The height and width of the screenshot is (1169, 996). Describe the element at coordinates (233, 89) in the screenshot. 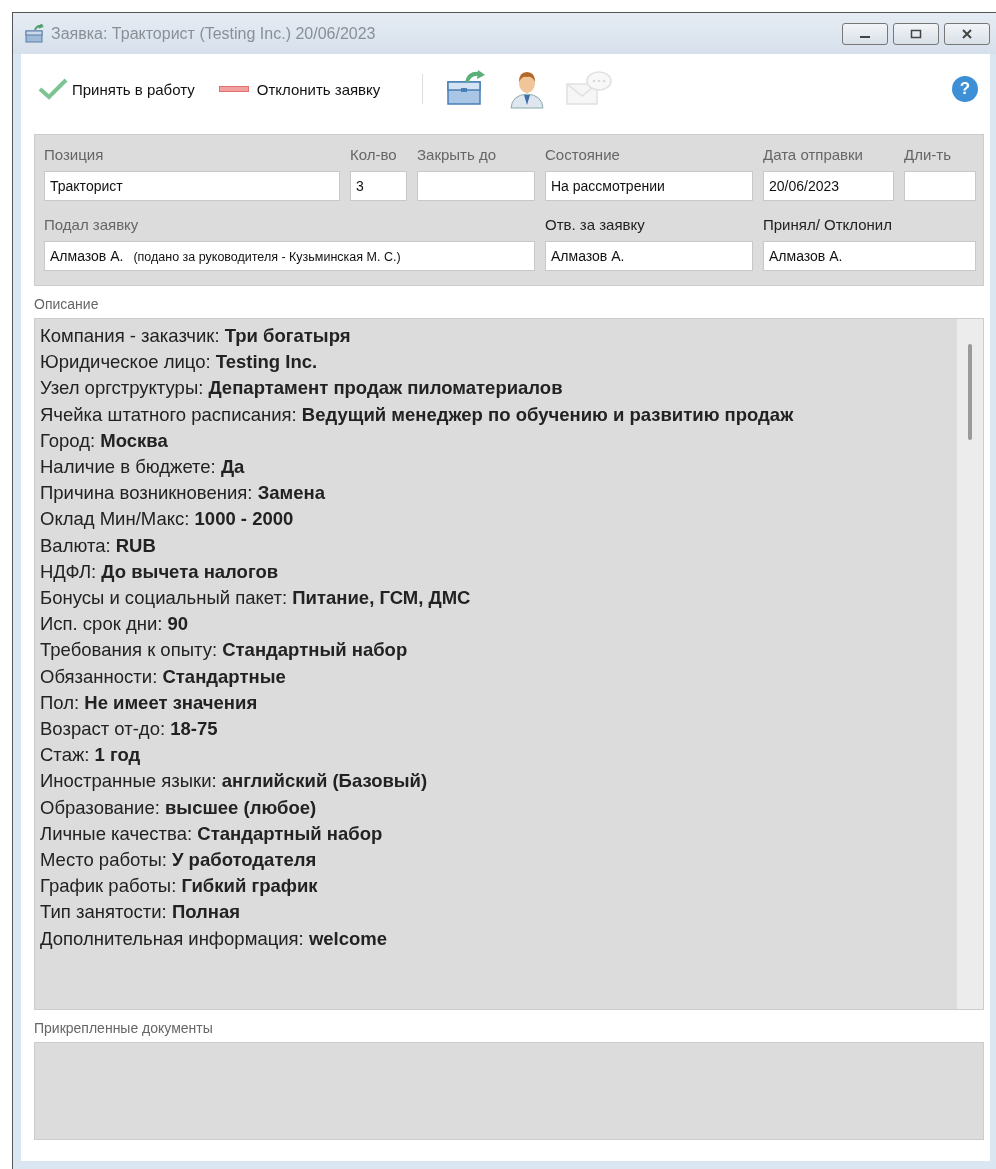

I see `dash-icon` at that location.